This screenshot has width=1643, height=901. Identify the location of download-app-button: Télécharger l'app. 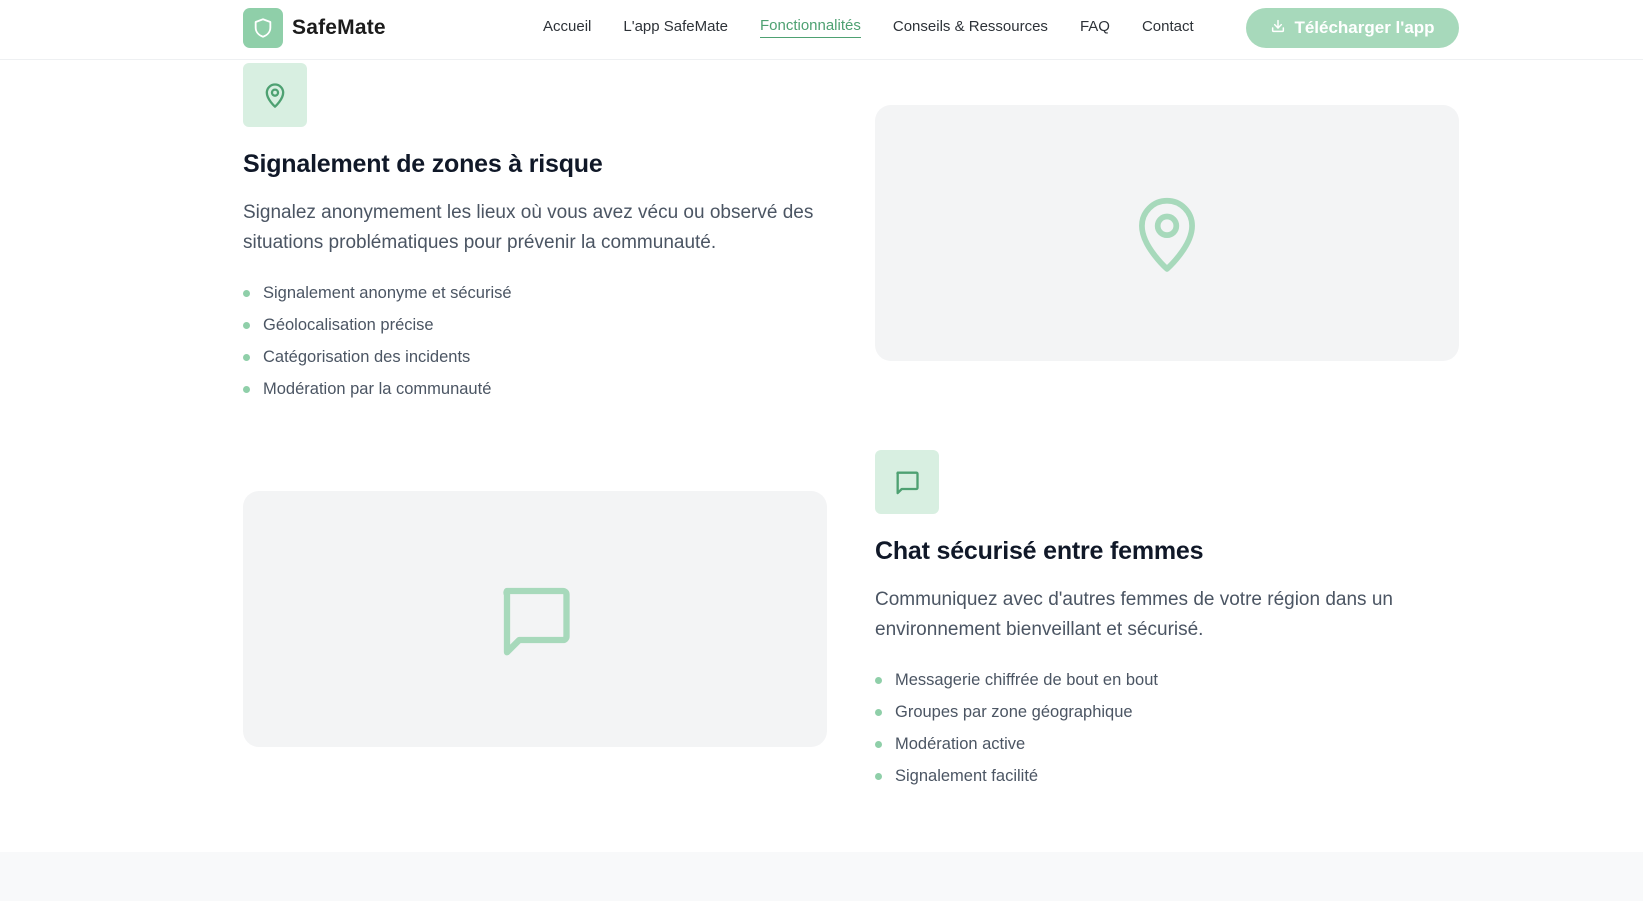
(1352, 28).